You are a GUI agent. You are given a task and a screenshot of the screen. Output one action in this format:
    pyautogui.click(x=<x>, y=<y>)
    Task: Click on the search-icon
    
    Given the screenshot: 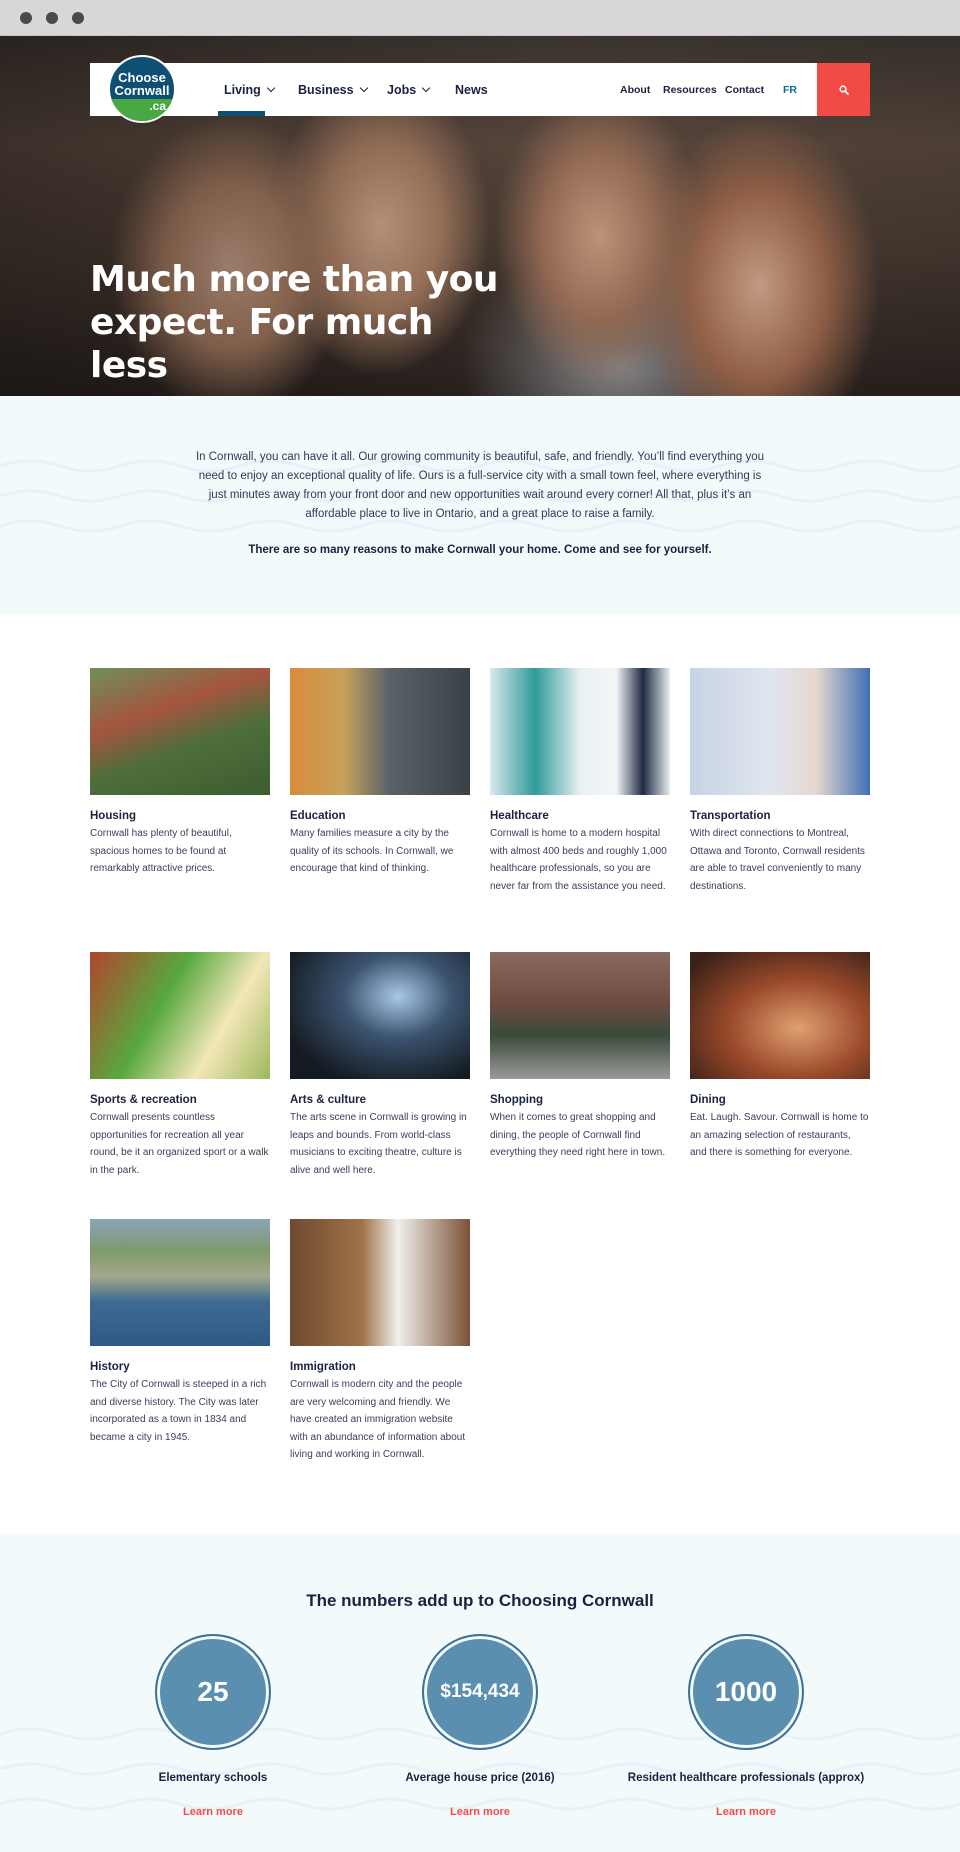 What is the action you would take?
    pyautogui.click(x=843, y=89)
    